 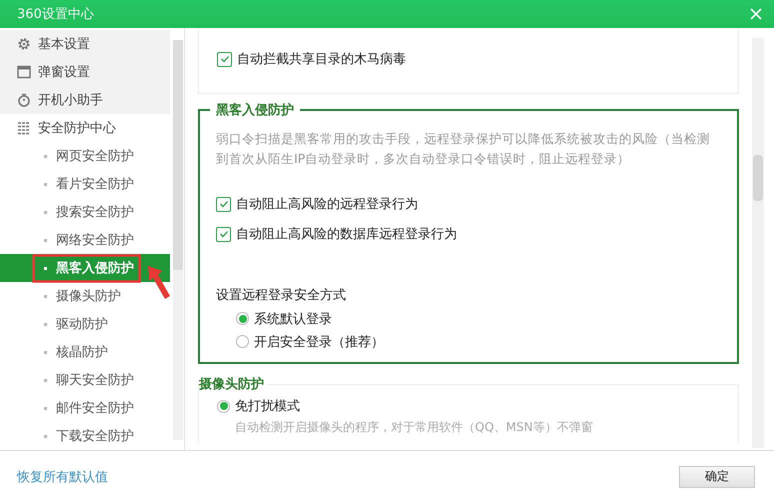 What do you see at coordinates (159, 282) in the screenshot?
I see `annotation-arrow` at bounding box center [159, 282].